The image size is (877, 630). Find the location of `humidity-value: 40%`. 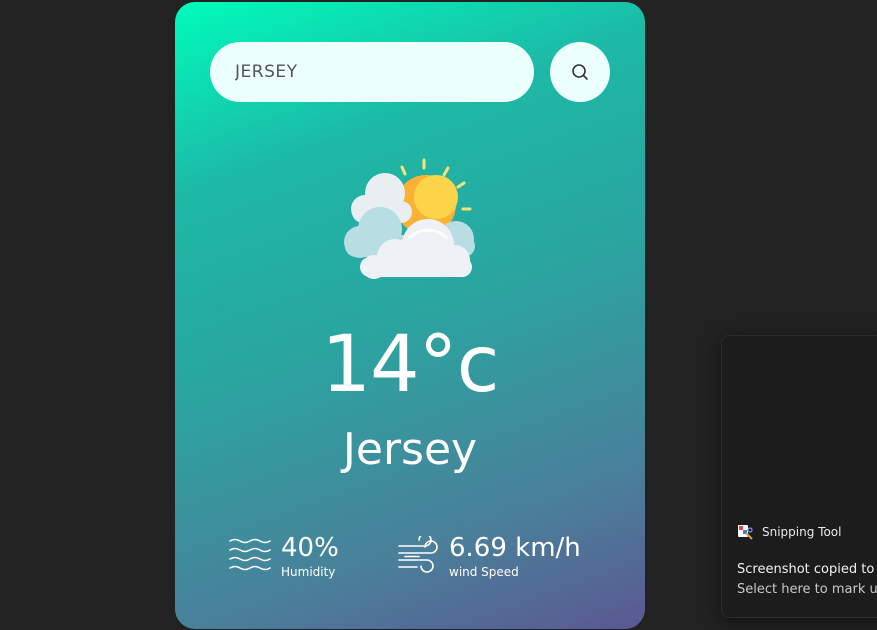

humidity-value: 40% is located at coordinates (310, 548).